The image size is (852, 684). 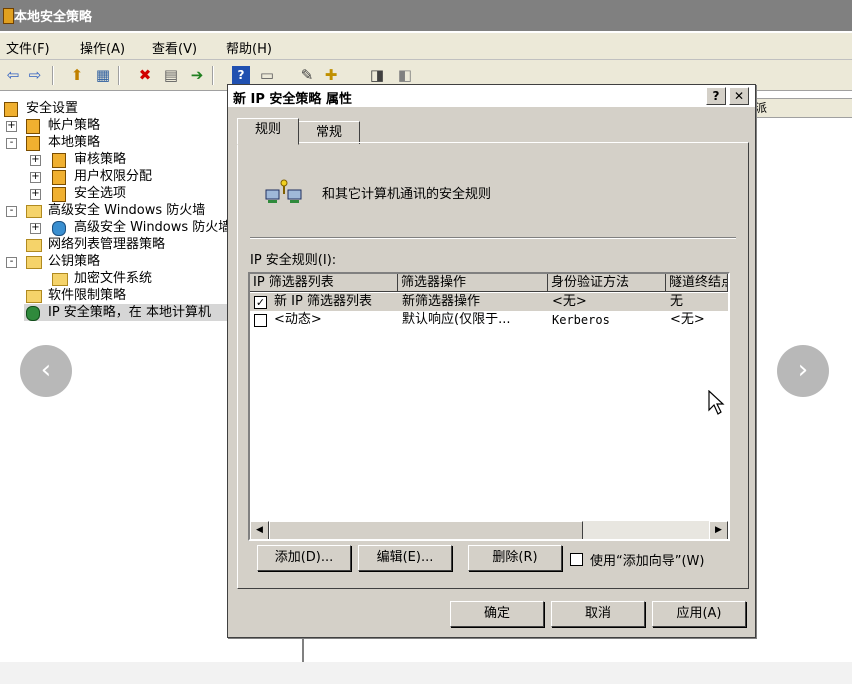 I want to click on column-header-label: 派, so click(x=761, y=108).